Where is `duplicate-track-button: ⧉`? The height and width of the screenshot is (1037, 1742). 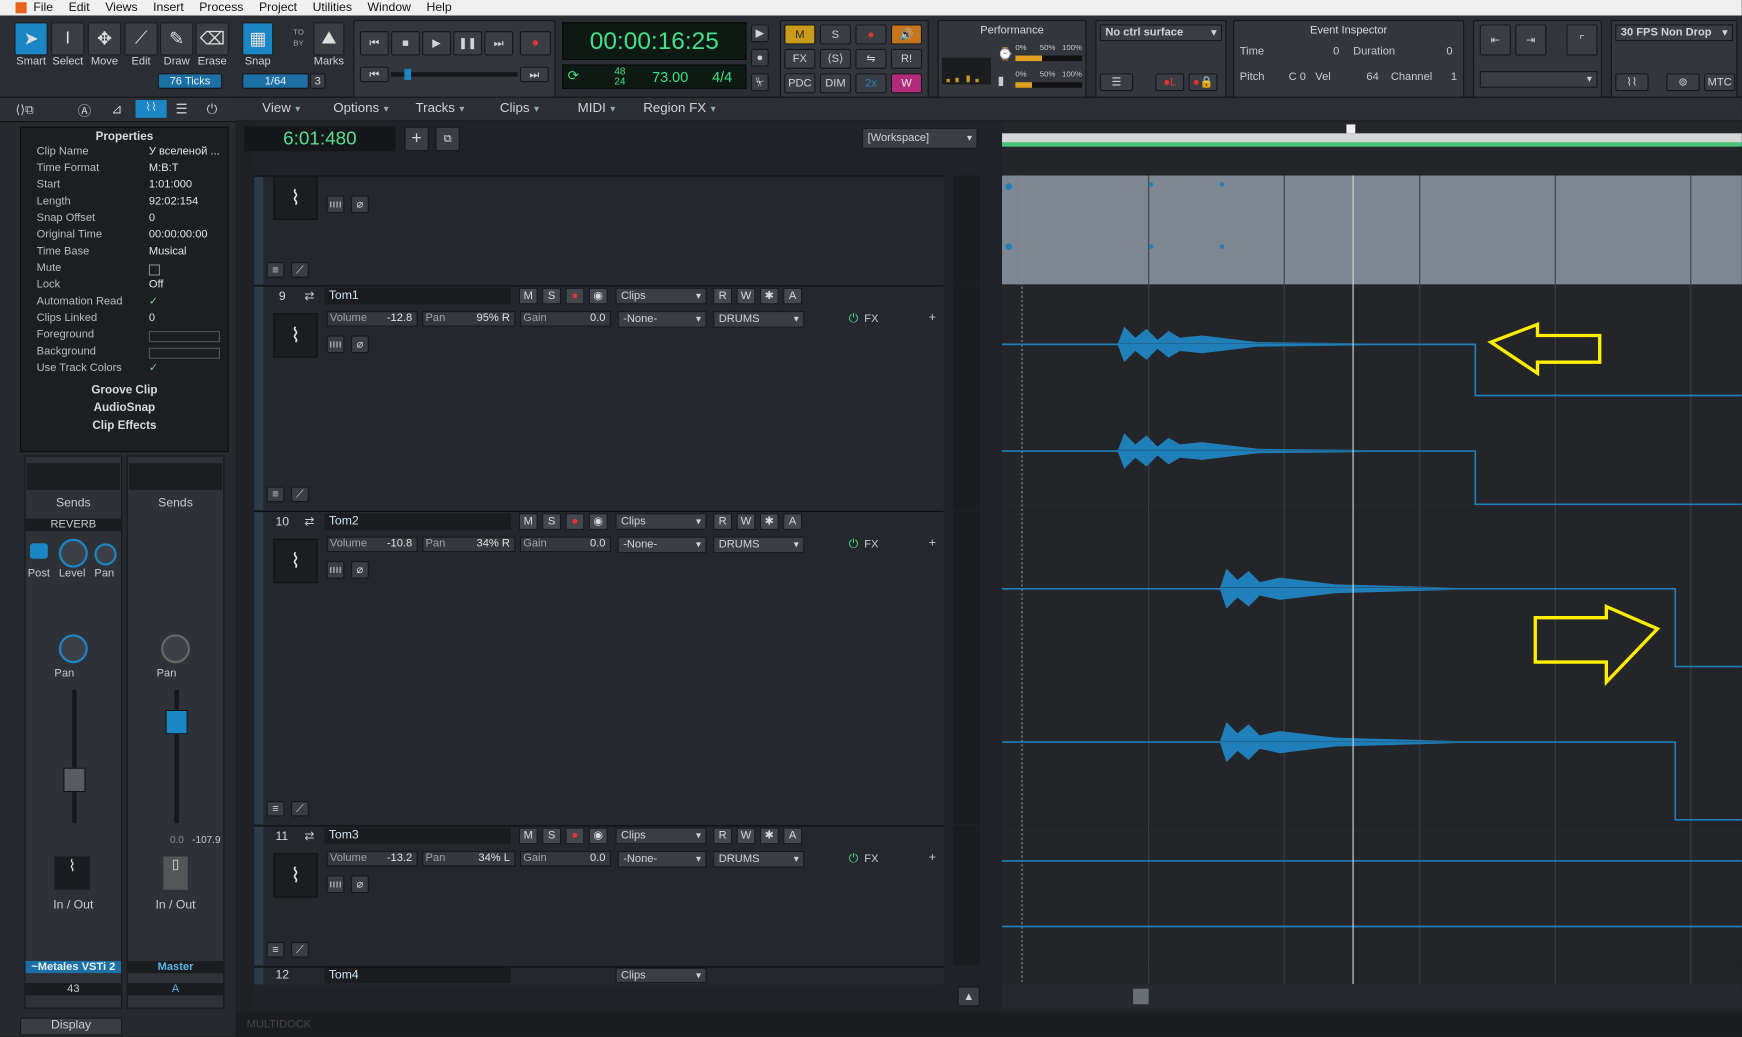
duplicate-track-button: ⧉ is located at coordinates (447, 139).